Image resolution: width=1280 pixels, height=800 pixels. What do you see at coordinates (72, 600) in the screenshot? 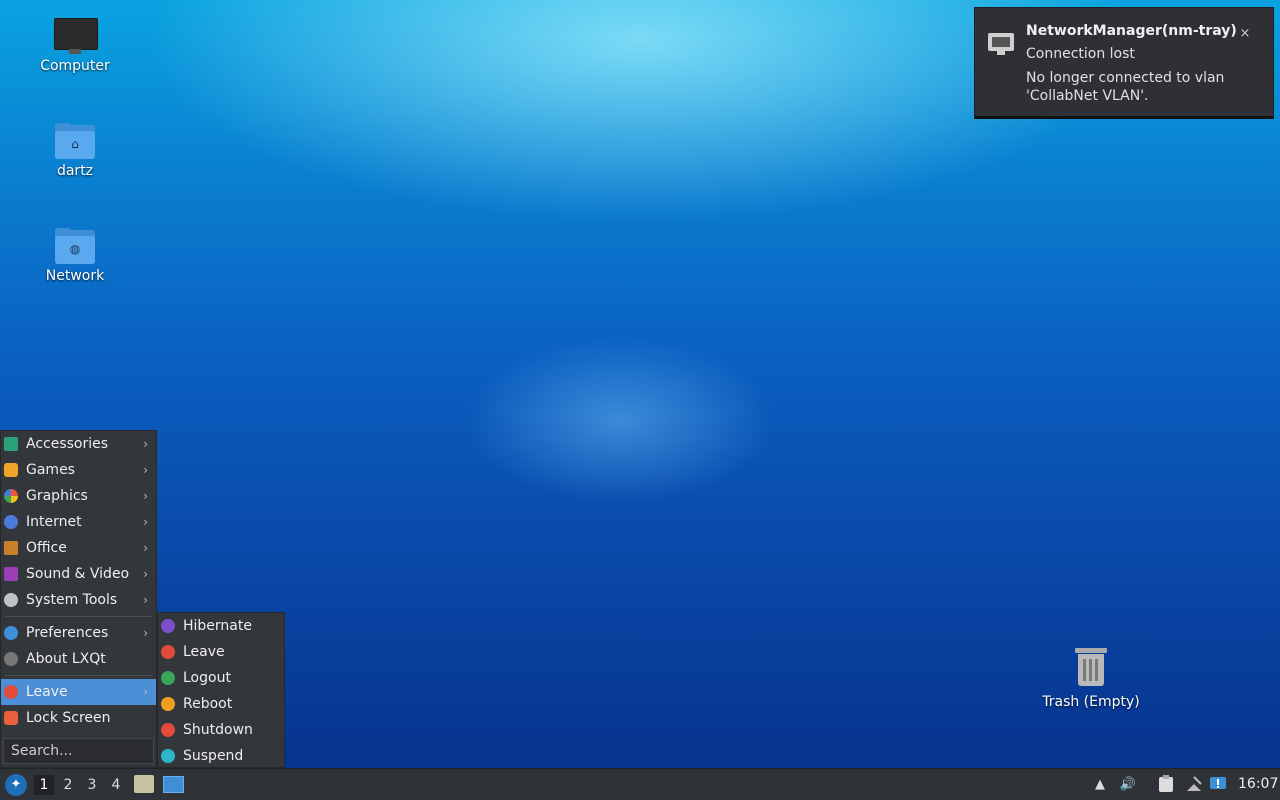
I see `menu-item-label: System Tools` at bounding box center [72, 600].